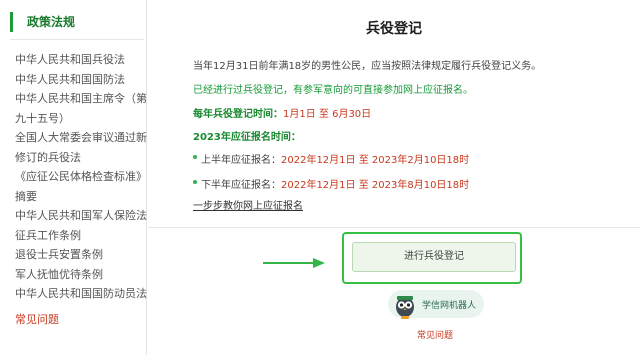  What do you see at coordinates (80, 80) in the screenshot?
I see `sidebar-item-national-defense-law: 中华人民共和国国防法` at bounding box center [80, 80].